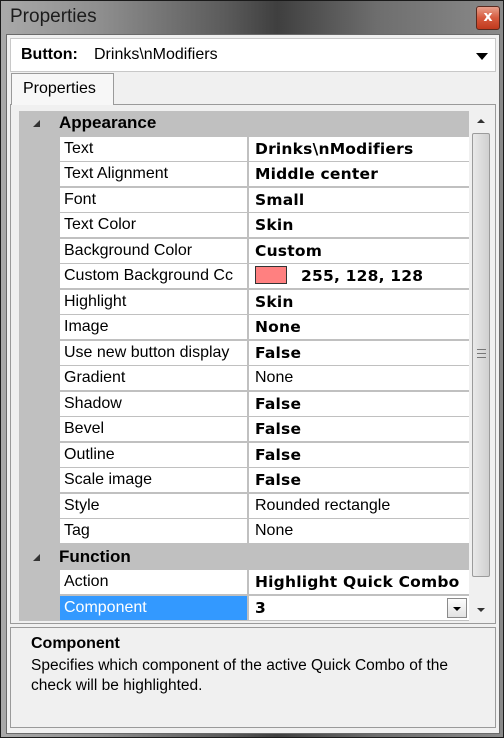 This screenshot has width=504, height=738. I want to click on category-appearance: Appearance, so click(244, 124).